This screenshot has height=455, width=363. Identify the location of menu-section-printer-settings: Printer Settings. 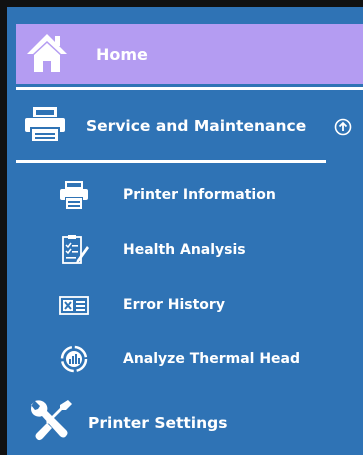
(189, 420).